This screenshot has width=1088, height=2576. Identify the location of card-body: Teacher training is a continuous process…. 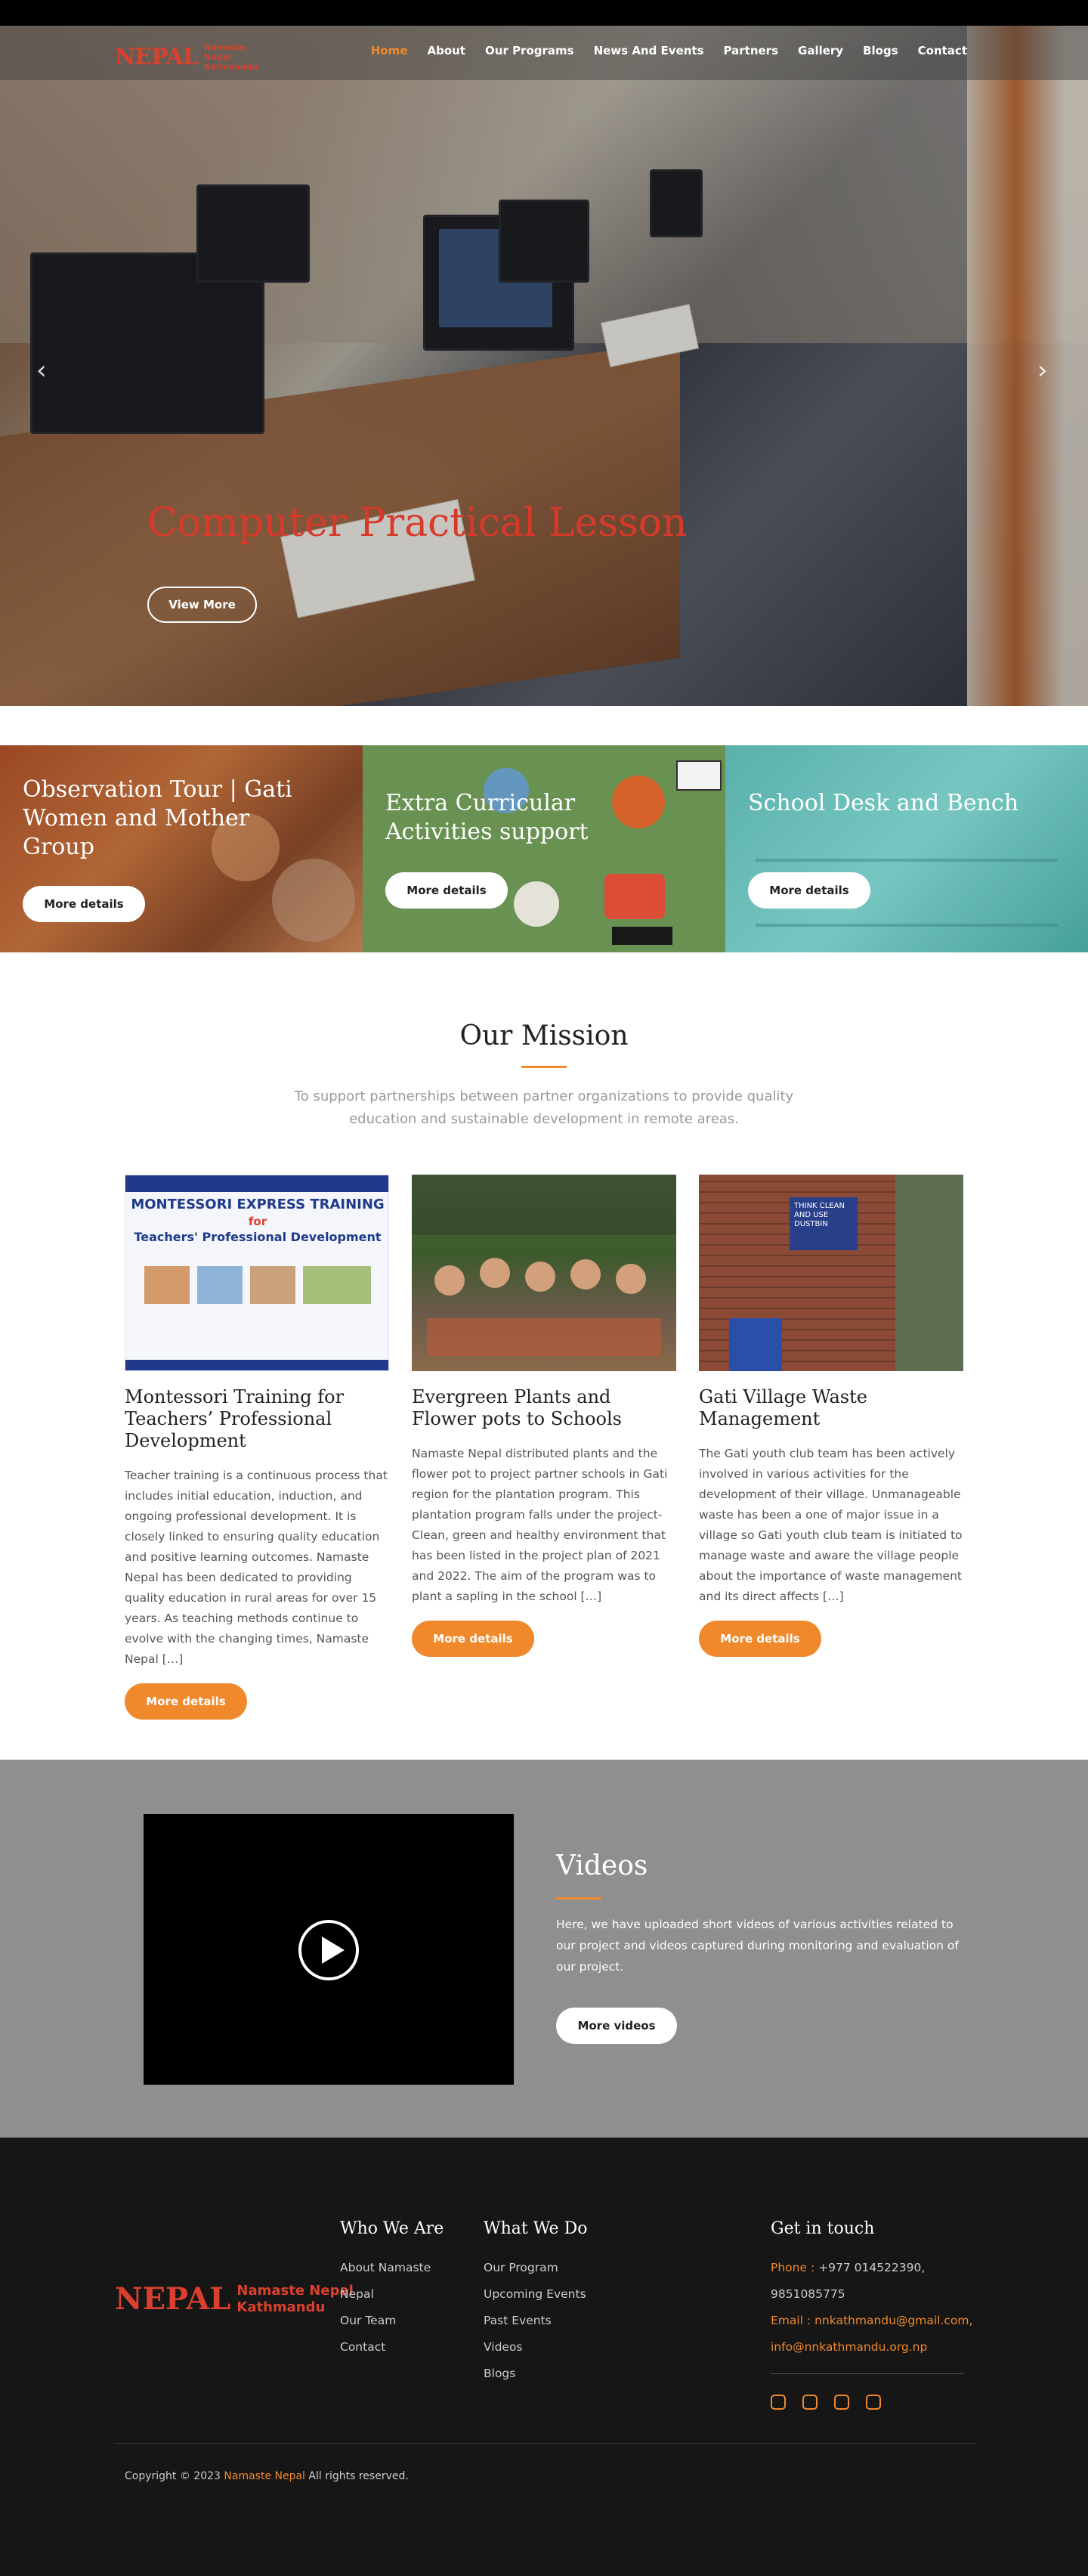
(256, 1567).